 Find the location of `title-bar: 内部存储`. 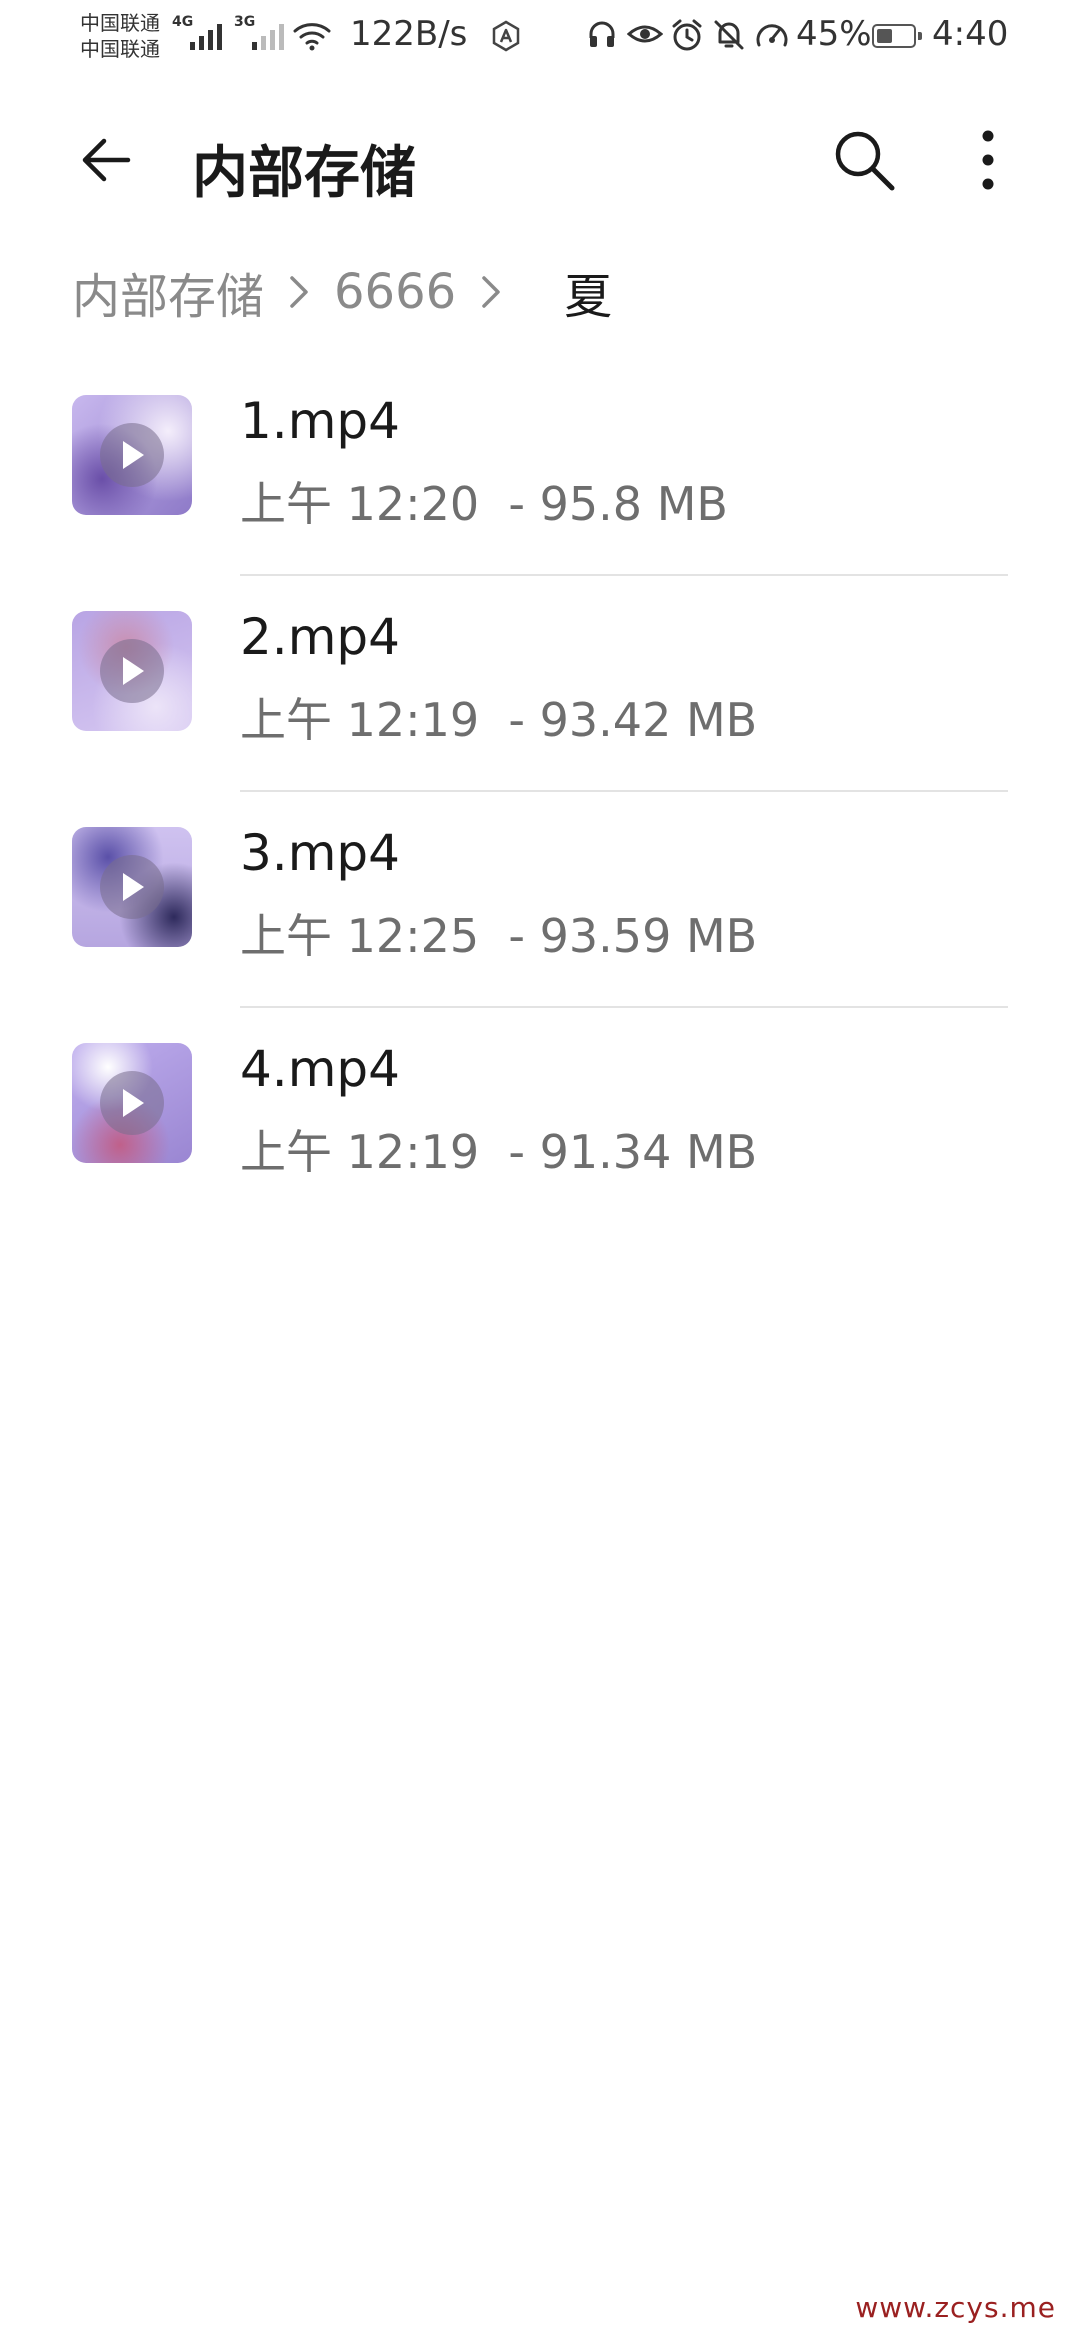

title-bar: 内部存储 is located at coordinates (540, 160).